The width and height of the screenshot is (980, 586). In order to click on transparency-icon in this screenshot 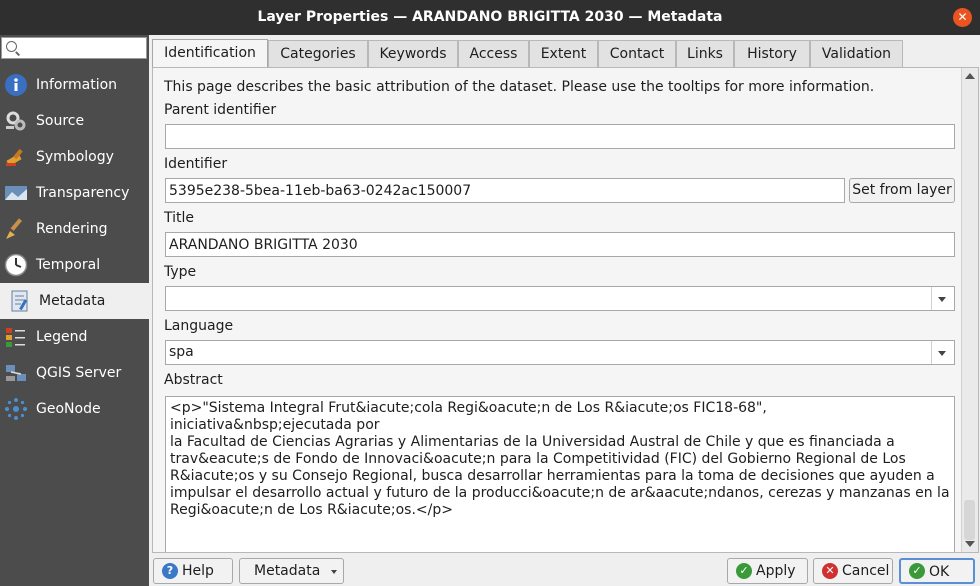, I will do `click(16, 193)`.